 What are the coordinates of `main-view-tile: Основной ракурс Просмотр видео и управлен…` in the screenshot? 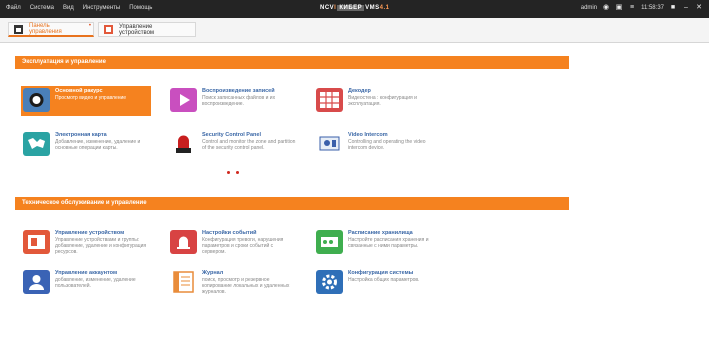 It's located at (86, 101).